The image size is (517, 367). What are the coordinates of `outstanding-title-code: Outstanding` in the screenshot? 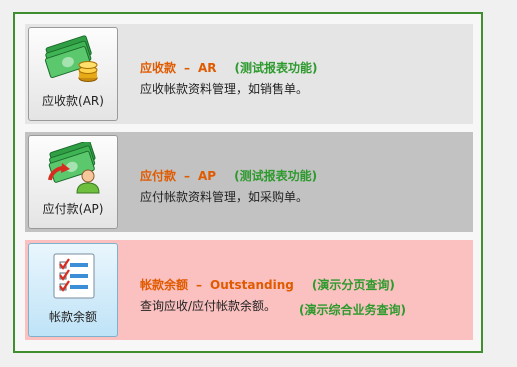 It's located at (252, 285).